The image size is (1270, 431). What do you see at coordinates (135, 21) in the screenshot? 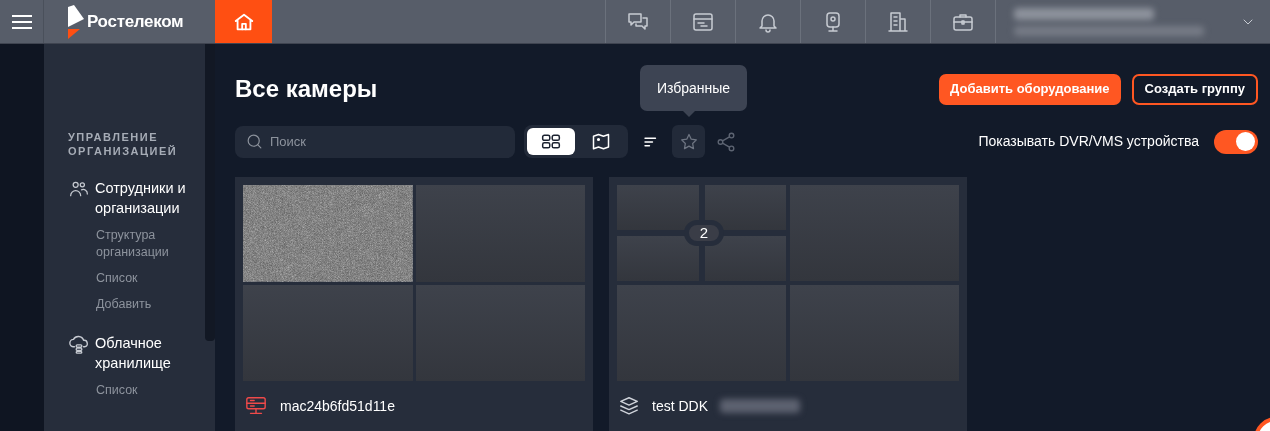
I see `logo-text: Ростелеком` at bounding box center [135, 21].